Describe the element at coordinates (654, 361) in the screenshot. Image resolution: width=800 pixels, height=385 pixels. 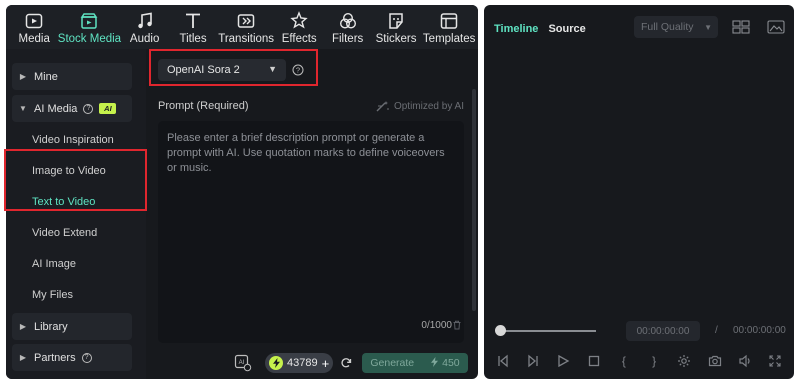
I see `mark-out-icon: }` at that location.